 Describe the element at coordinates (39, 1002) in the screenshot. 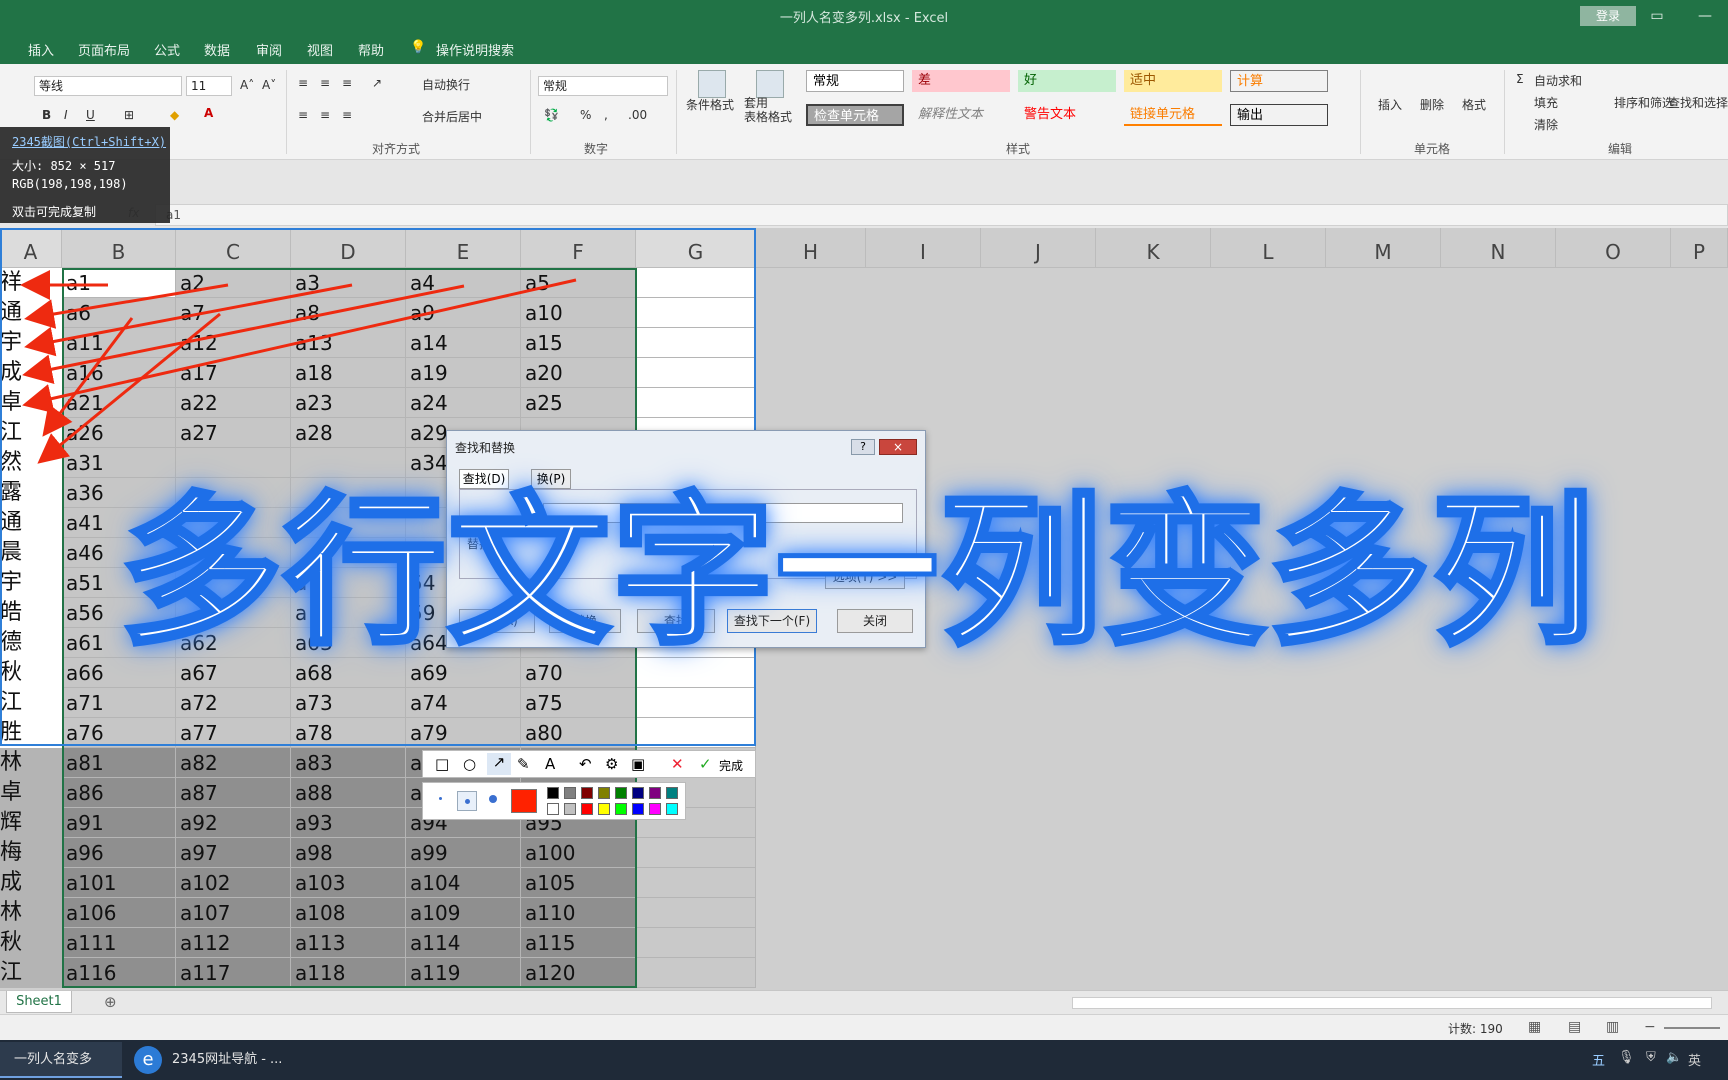

I see `sheet-tab-sheet1: Sheet1` at that location.